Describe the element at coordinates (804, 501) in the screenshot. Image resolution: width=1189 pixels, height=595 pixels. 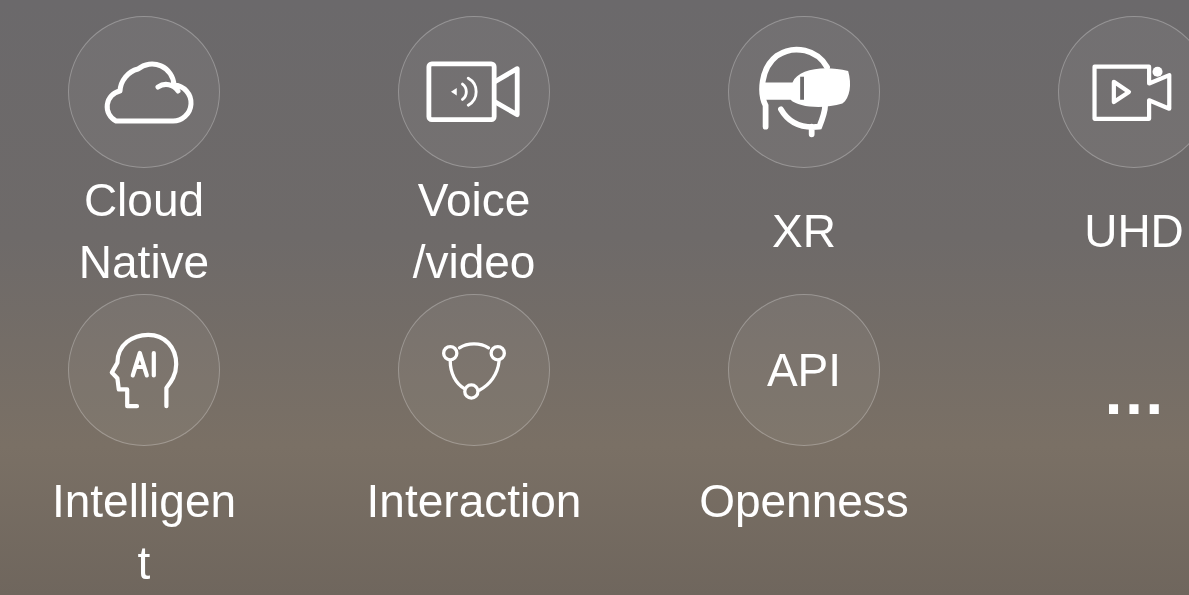
I see `feature-label: Openness` at that location.